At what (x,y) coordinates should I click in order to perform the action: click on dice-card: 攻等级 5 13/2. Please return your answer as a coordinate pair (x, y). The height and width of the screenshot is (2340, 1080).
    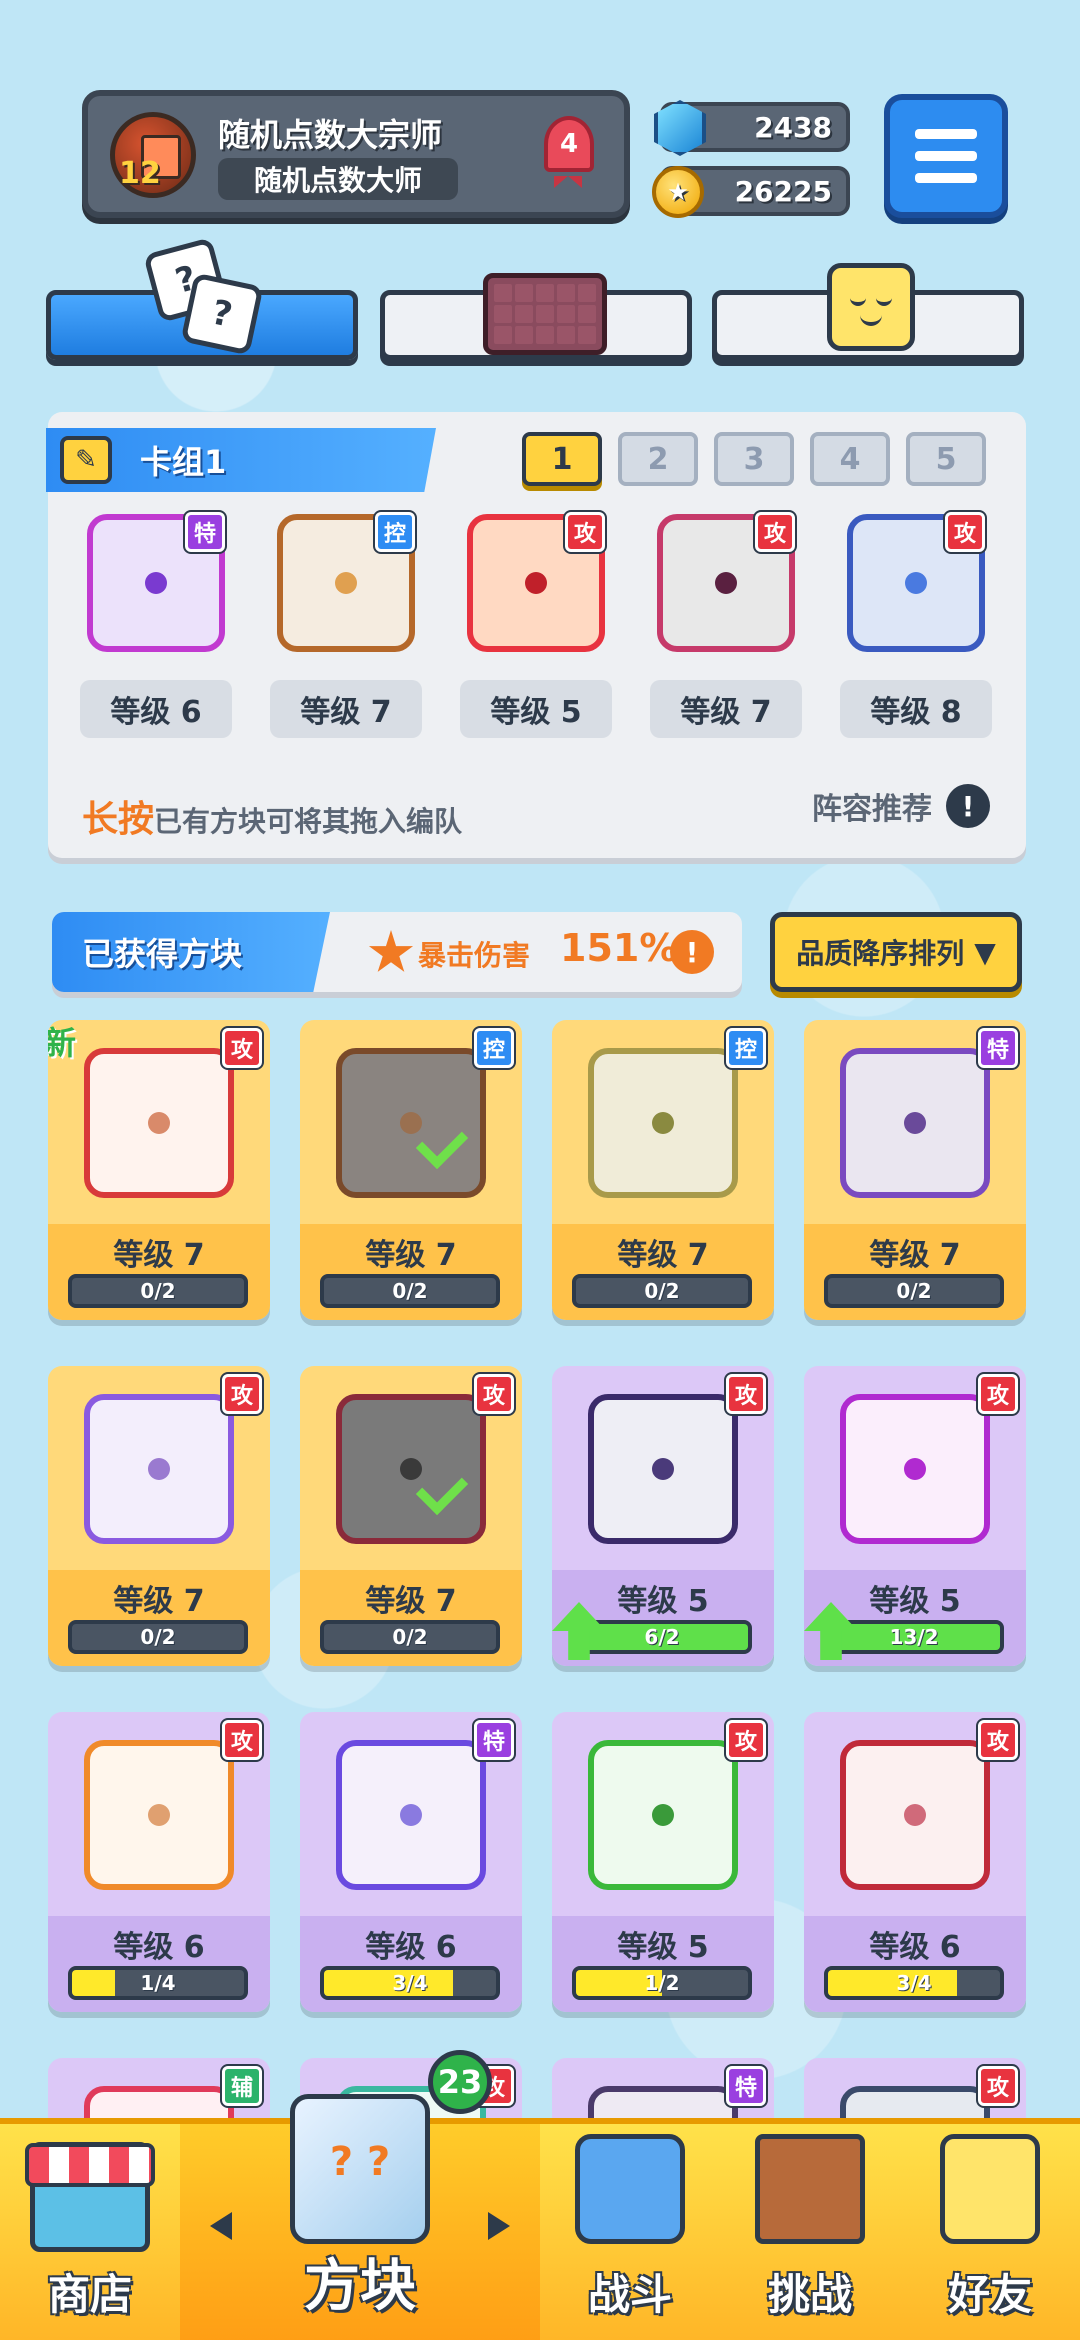
    Looking at the image, I should click on (915, 1516).